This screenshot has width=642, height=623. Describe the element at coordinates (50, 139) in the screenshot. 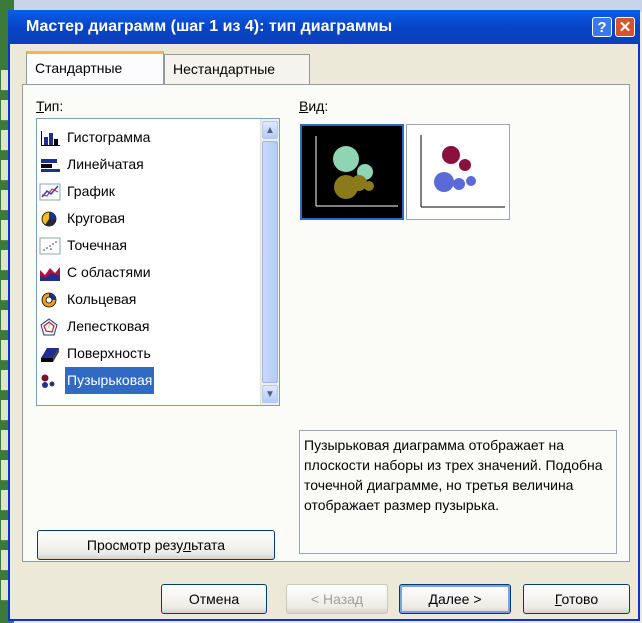

I see `column-chart-icon` at that location.